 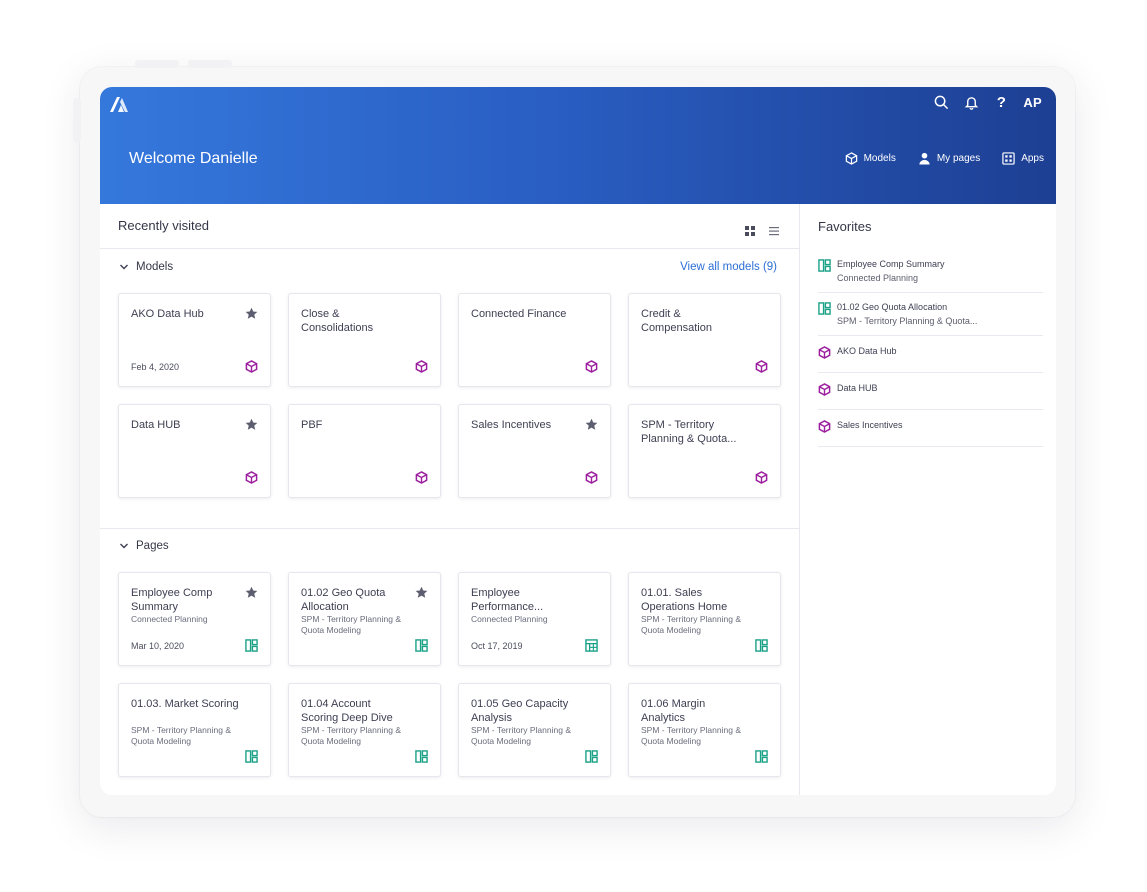 What do you see at coordinates (519, 314) in the screenshot?
I see `model-card-title: Connected Finance` at bounding box center [519, 314].